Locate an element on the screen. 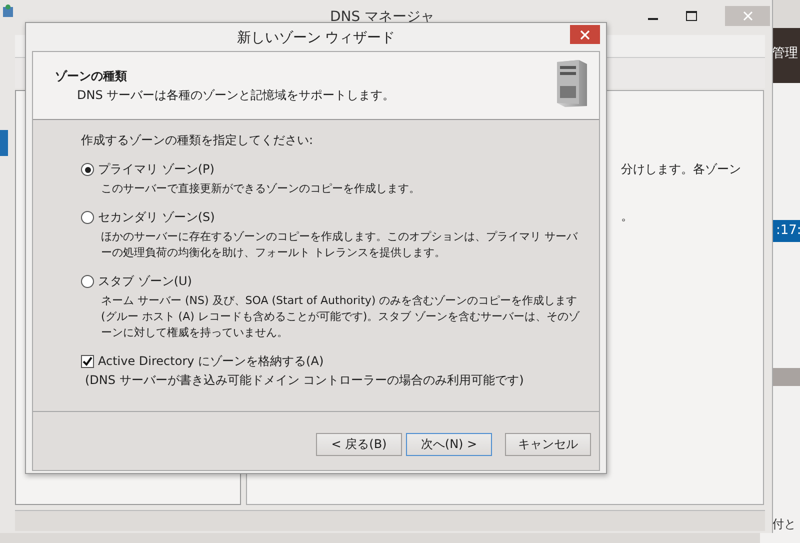 This screenshot has width=800, height=543. radio-label: セカンダリ ゾーン(S) is located at coordinates (156, 217).